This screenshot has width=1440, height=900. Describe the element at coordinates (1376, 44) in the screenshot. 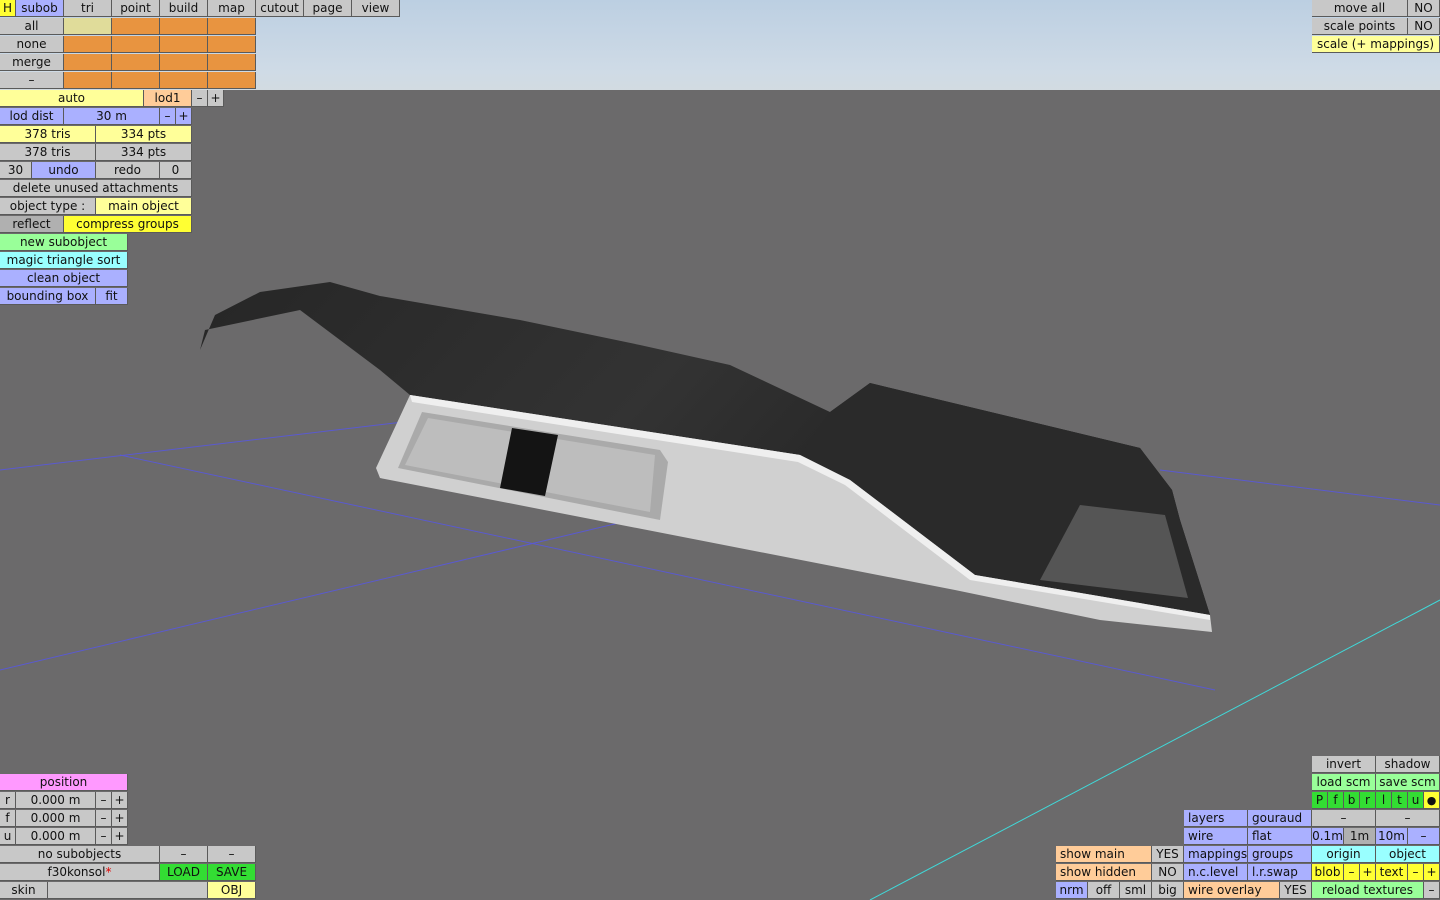

I see `scale-mappings-button: scale (+ mappings)` at that location.